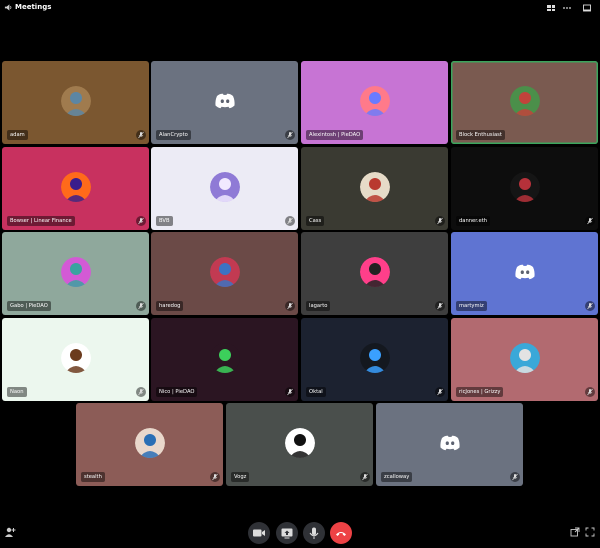 This screenshot has width=600, height=548. What do you see at coordinates (590, 532) in the screenshot?
I see `fullscreen-icon` at bounding box center [590, 532].